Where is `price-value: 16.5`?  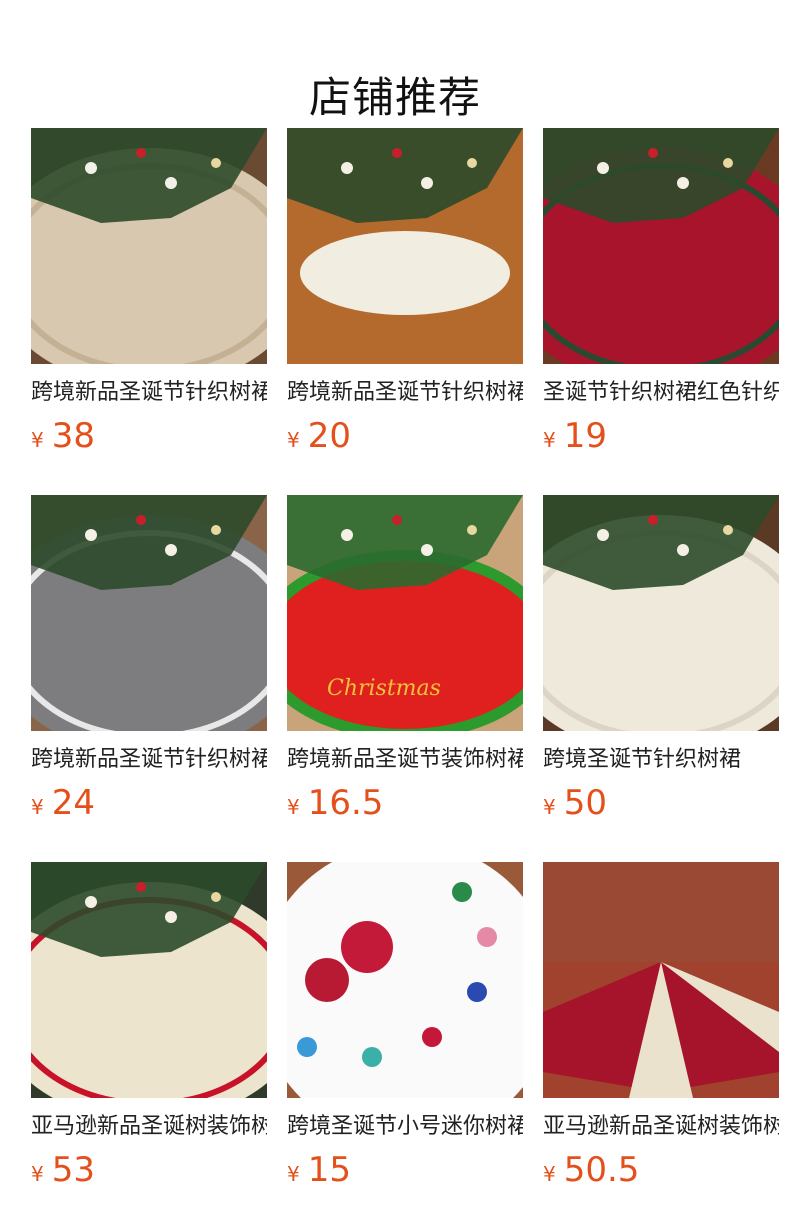
price-value: 16.5 is located at coordinates (345, 803).